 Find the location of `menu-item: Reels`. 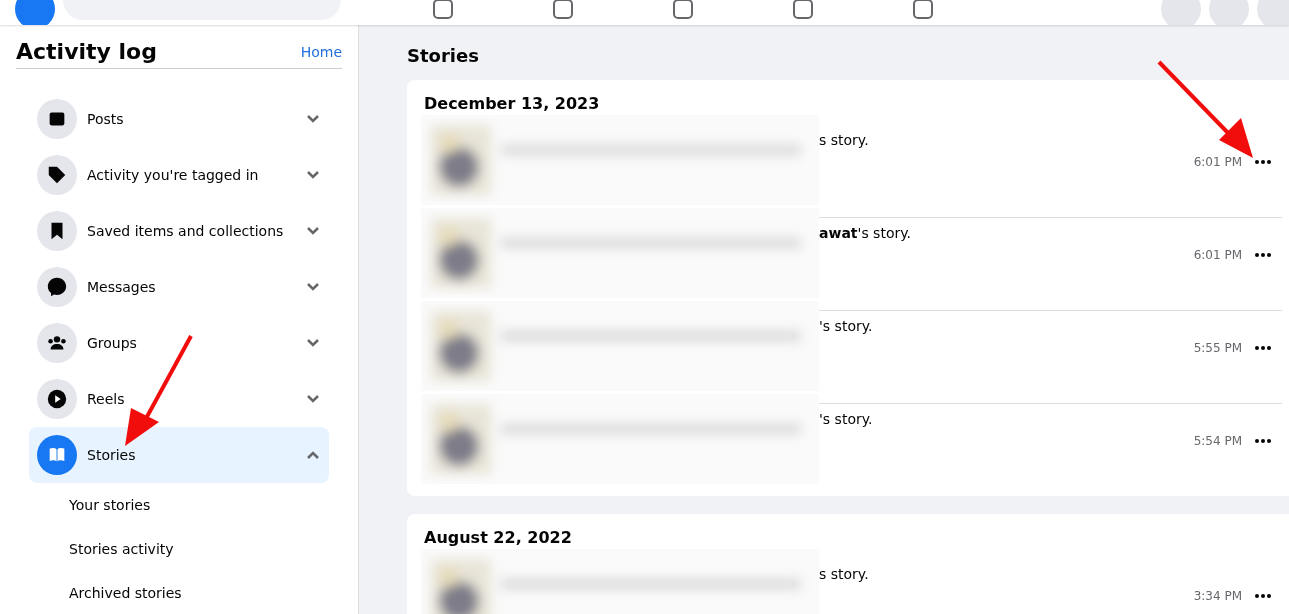

menu-item: Reels is located at coordinates (179, 399).